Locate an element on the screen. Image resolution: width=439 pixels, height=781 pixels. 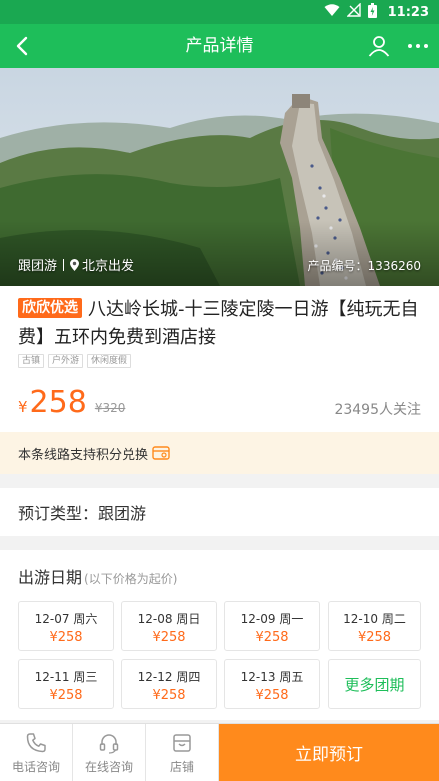
date-option: 12-12 周四 ¥258 is located at coordinates (169, 684).